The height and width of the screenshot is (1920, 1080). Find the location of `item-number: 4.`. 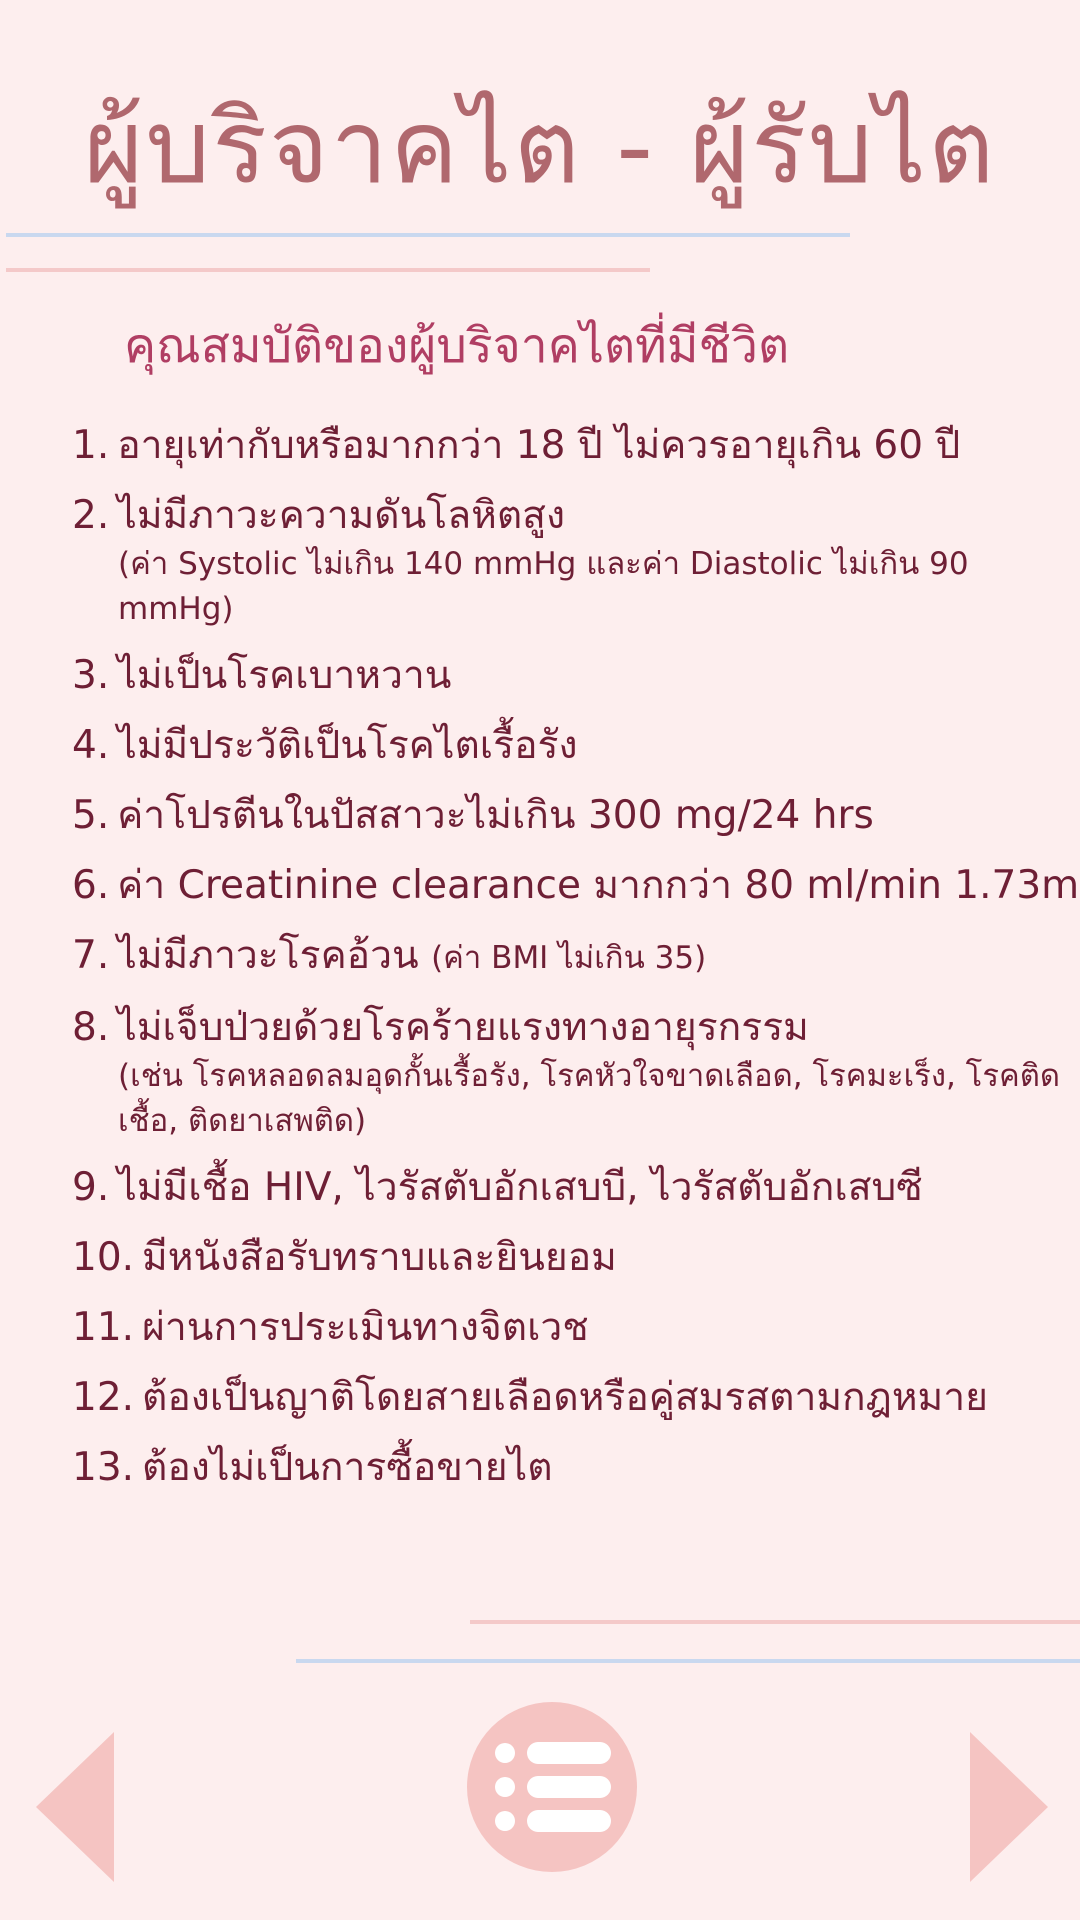

item-number: 4. is located at coordinates (91, 745).